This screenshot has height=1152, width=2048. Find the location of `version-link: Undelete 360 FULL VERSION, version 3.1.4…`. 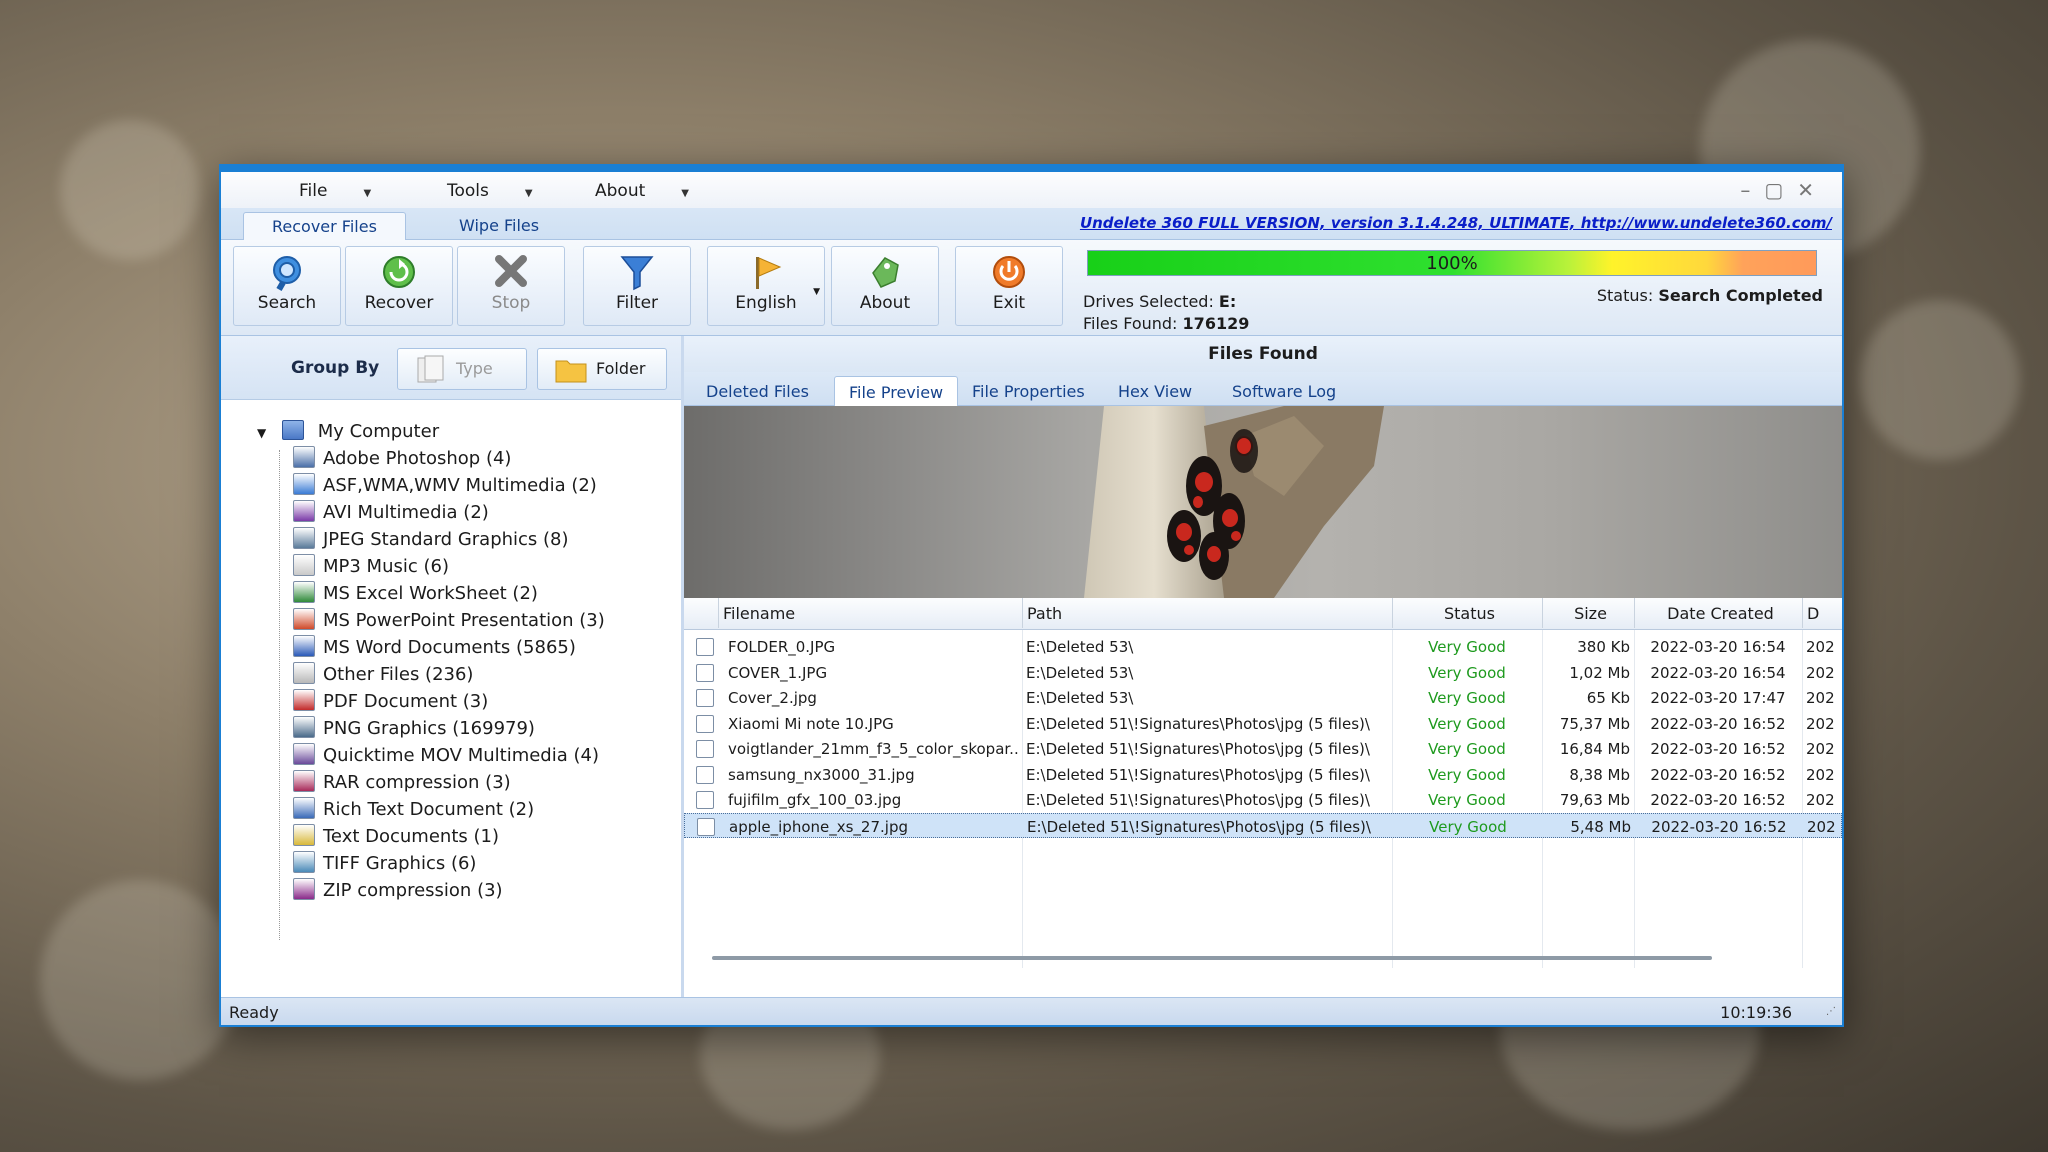

version-link: Undelete 360 FULL VERSION, version 3.1.4… is located at coordinates (1456, 223).